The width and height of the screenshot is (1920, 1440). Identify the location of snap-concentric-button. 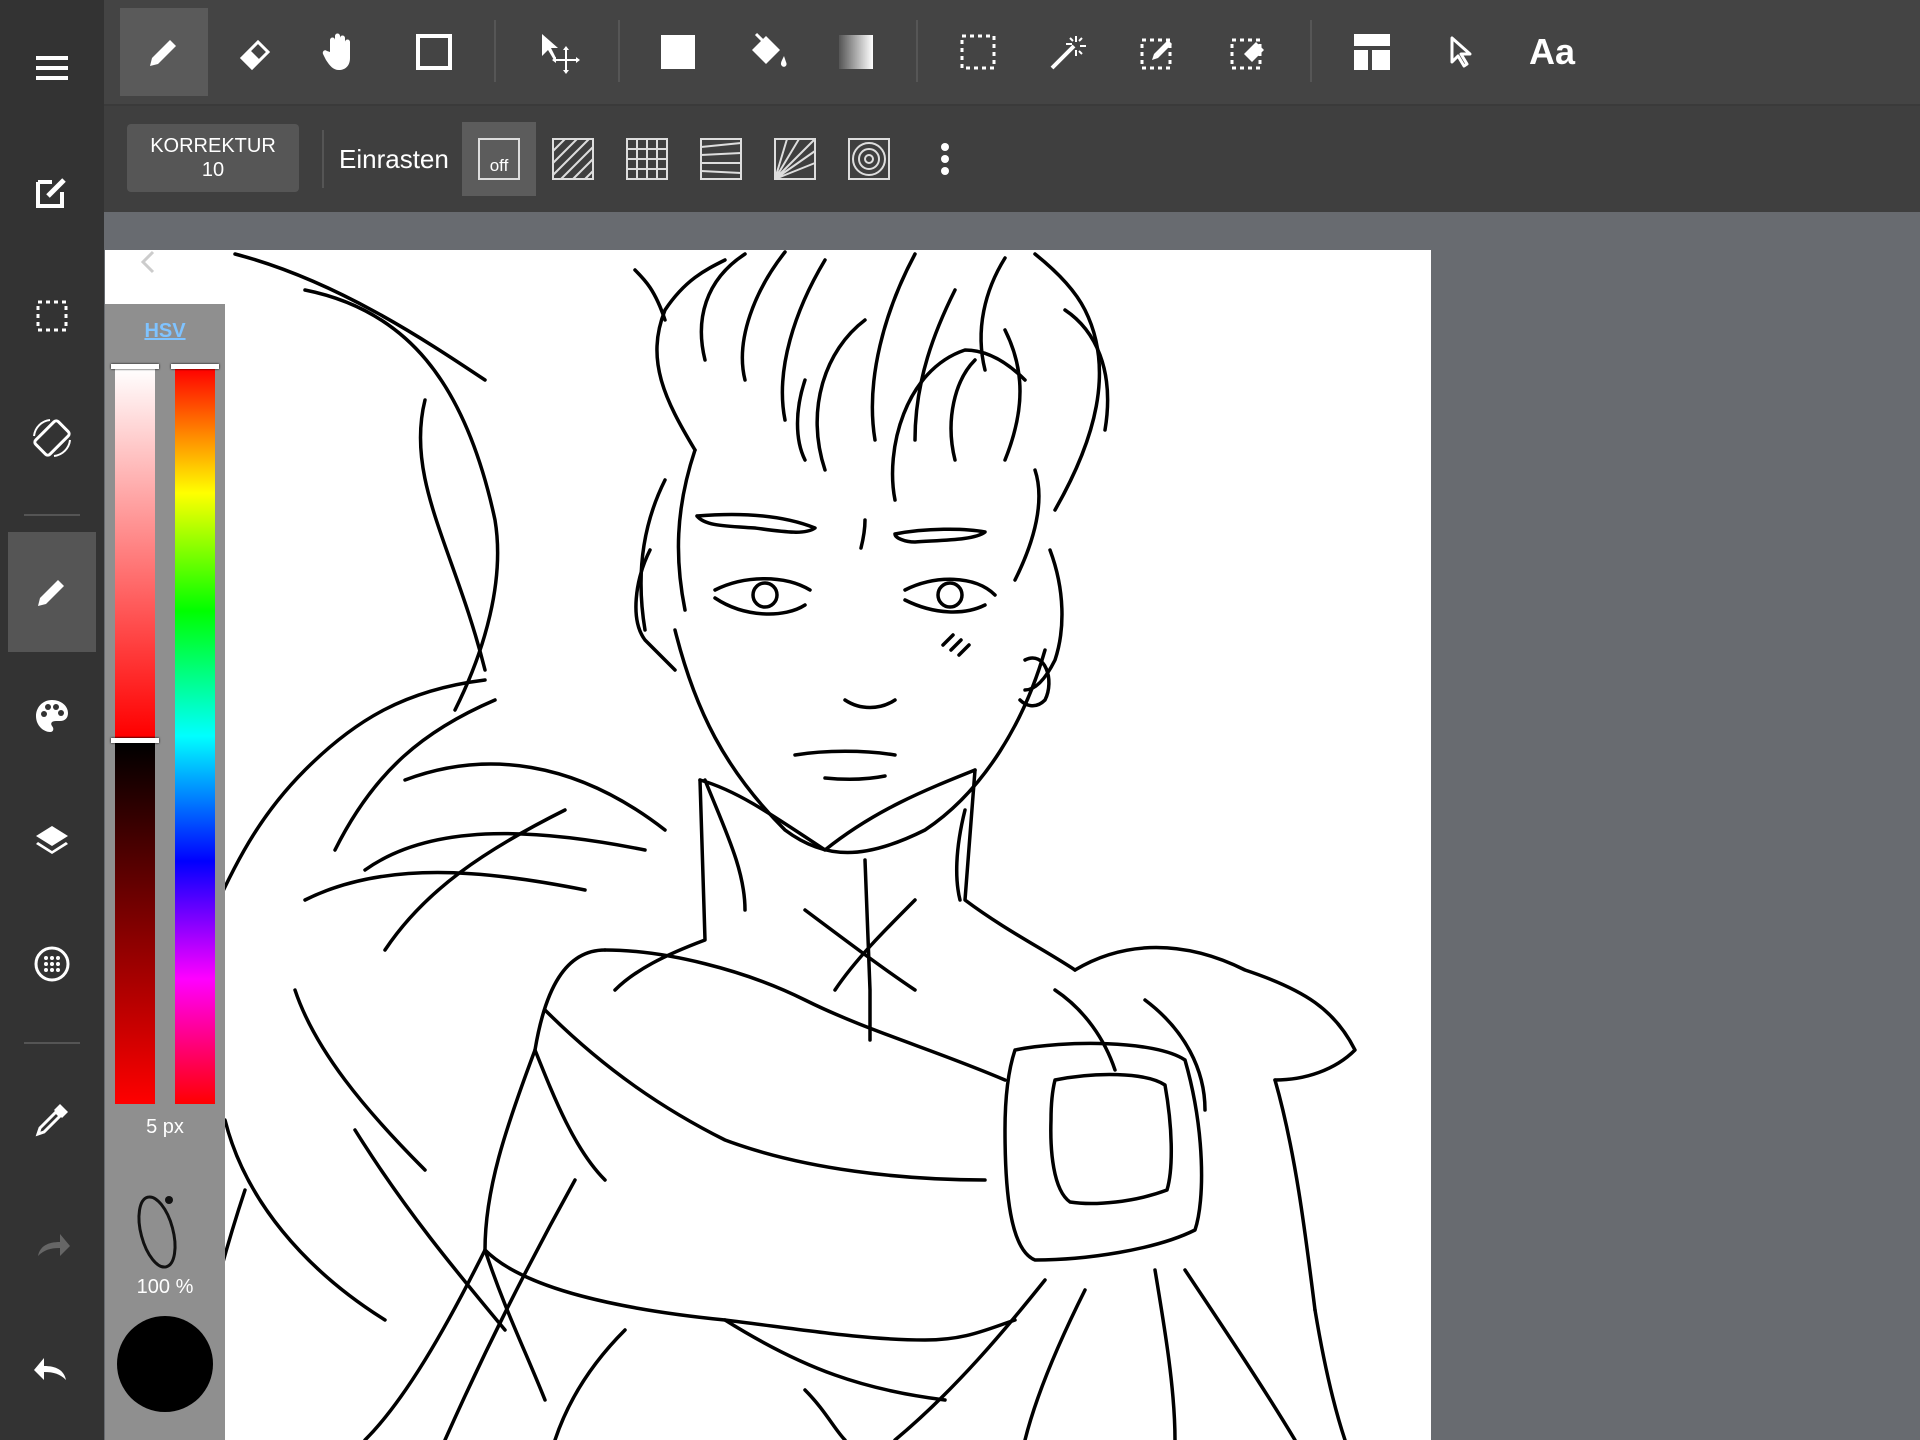
(869, 159).